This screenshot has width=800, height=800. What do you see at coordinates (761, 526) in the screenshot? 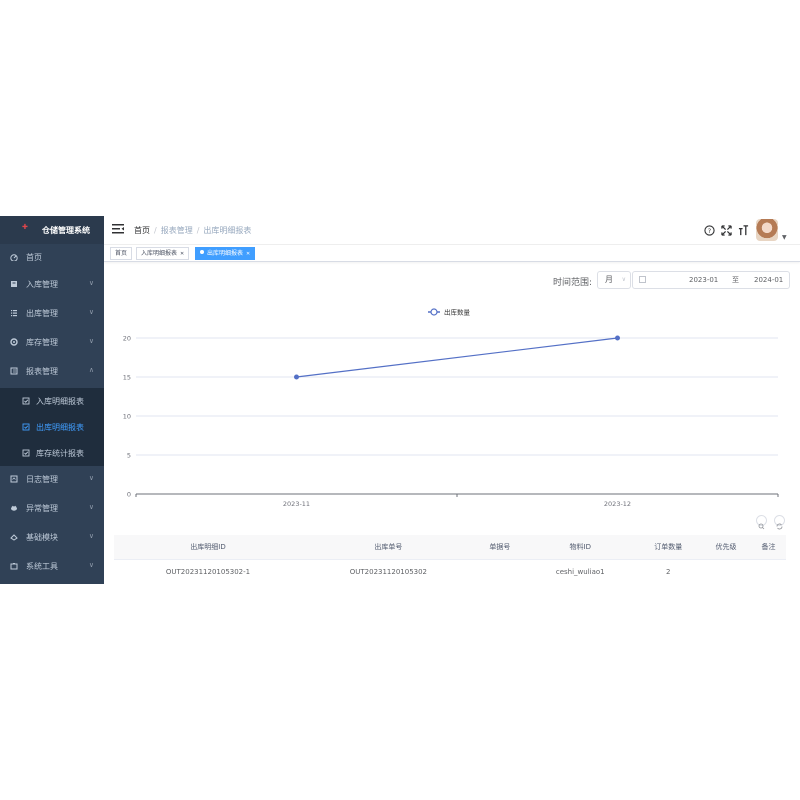
I see `search-icon` at bounding box center [761, 526].